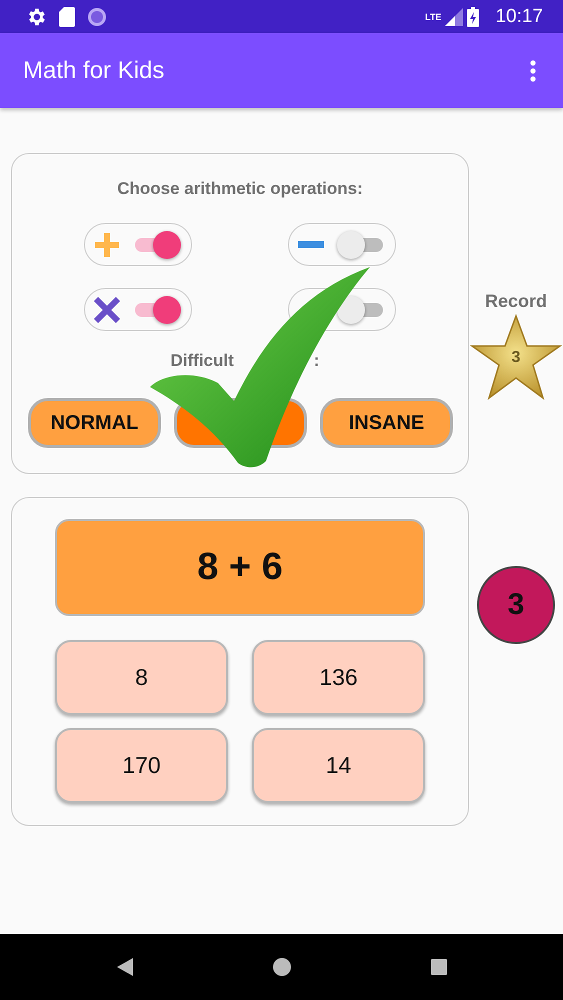 This screenshot has width=563, height=1000. Describe the element at coordinates (338, 677) in the screenshot. I see `answer-button: 136` at that location.